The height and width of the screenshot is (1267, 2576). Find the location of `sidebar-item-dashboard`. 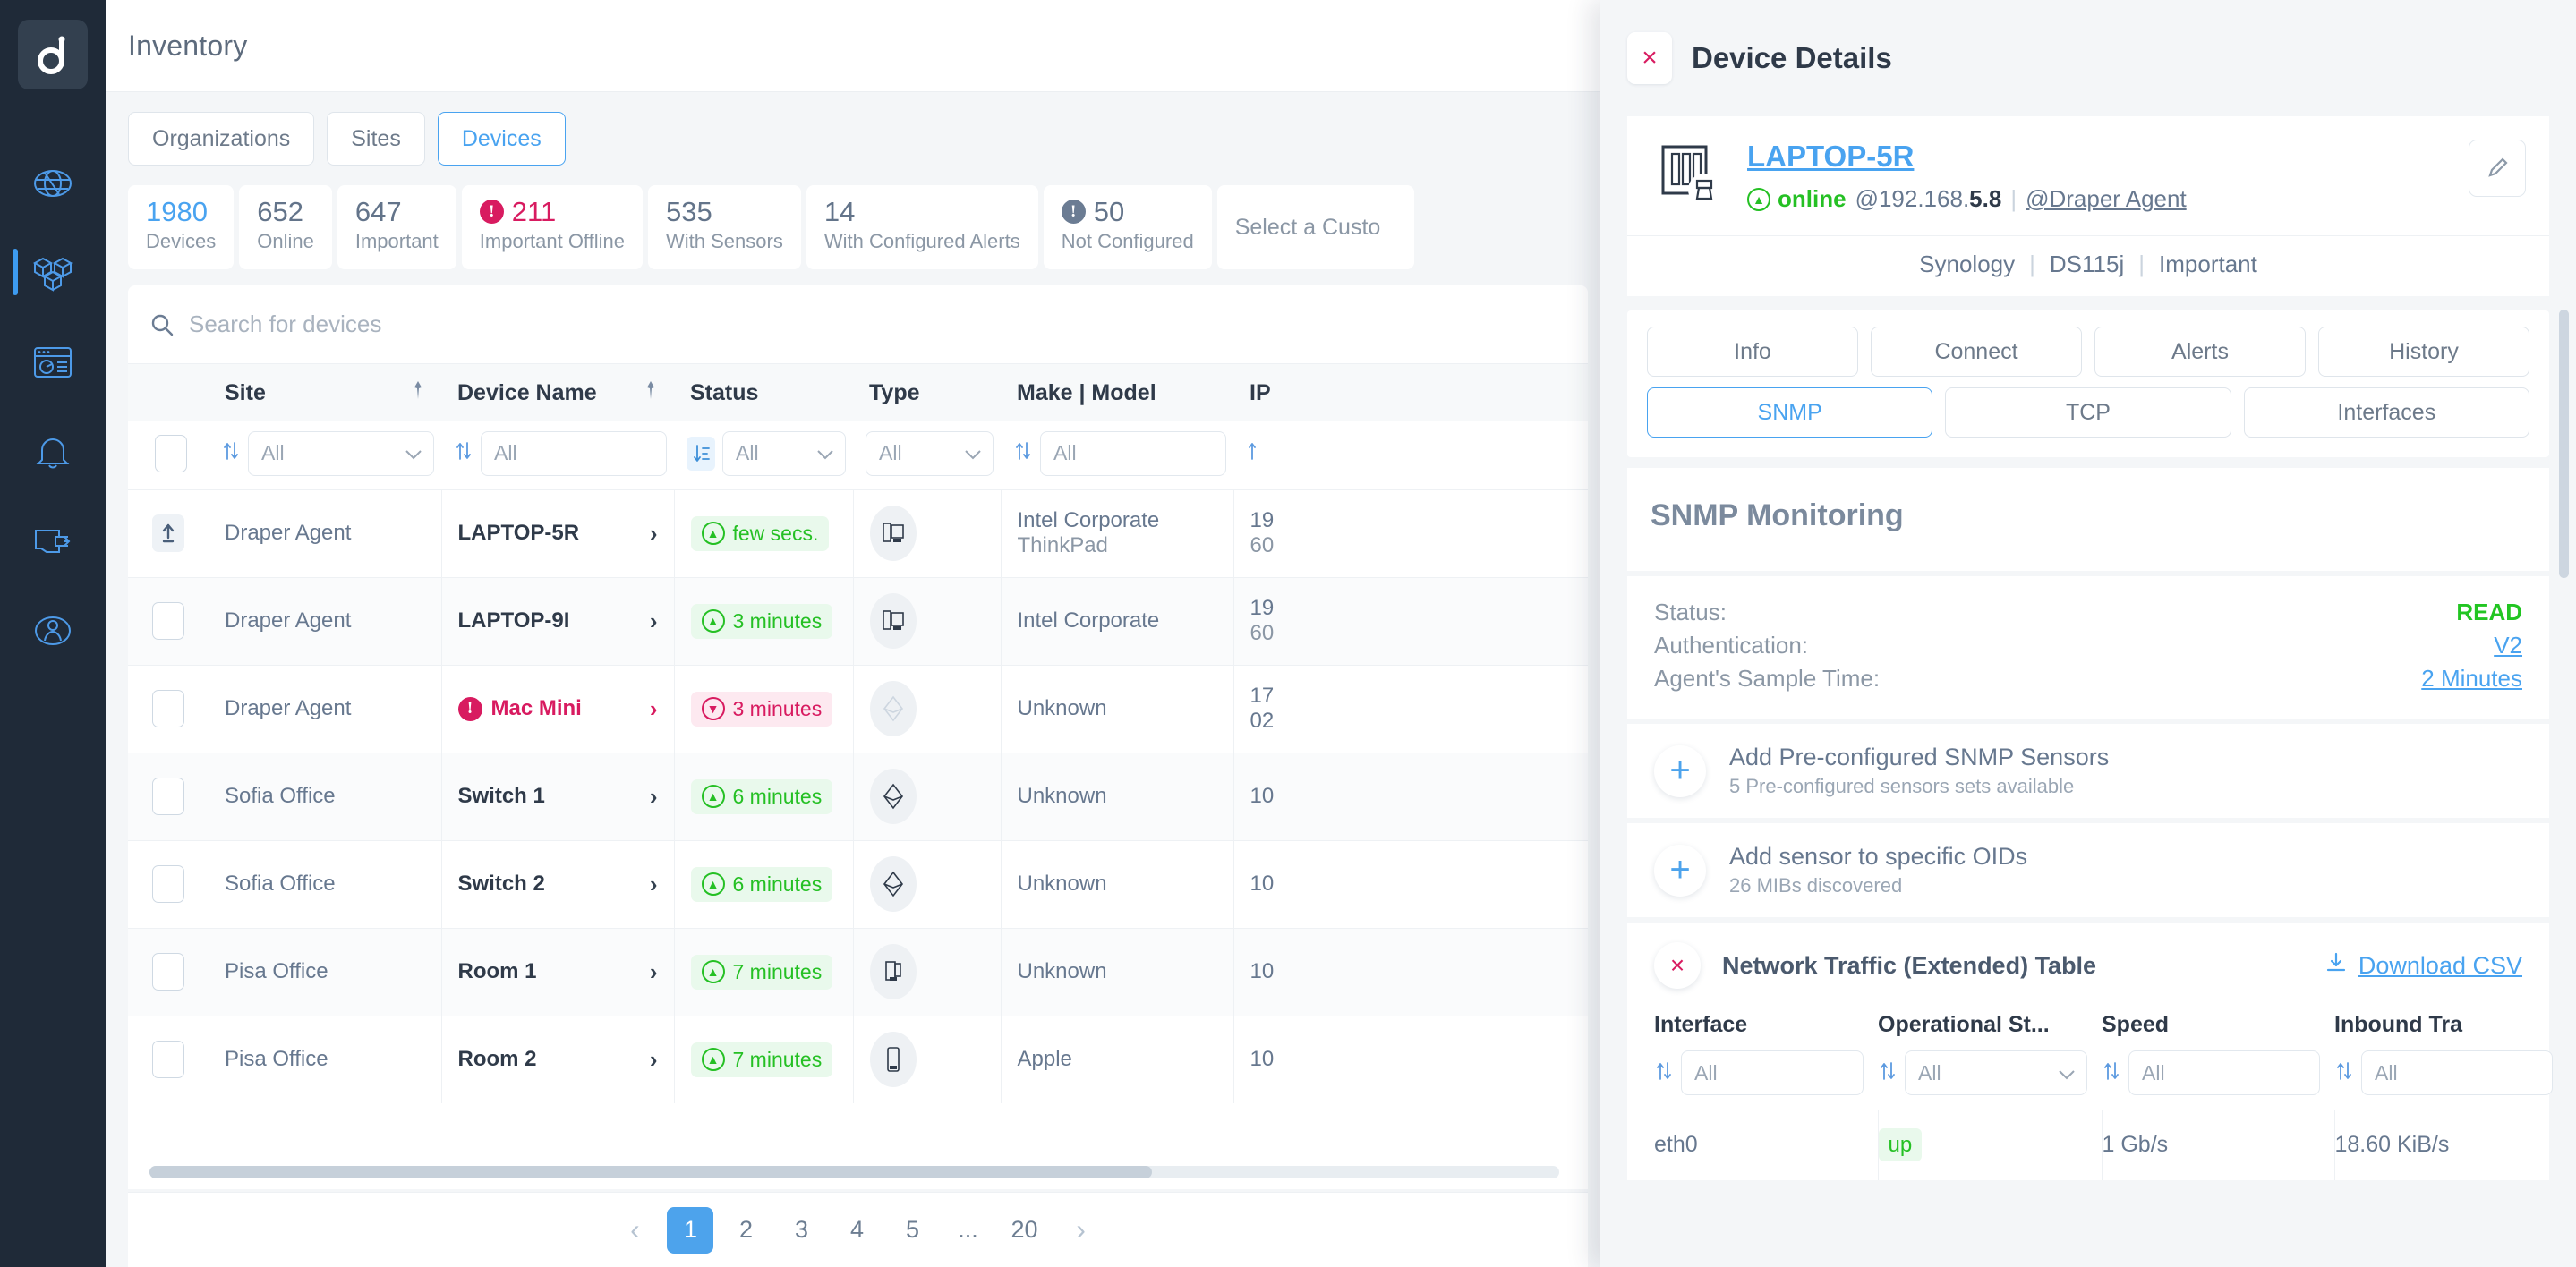

sidebar-item-dashboard is located at coordinates (53, 362).